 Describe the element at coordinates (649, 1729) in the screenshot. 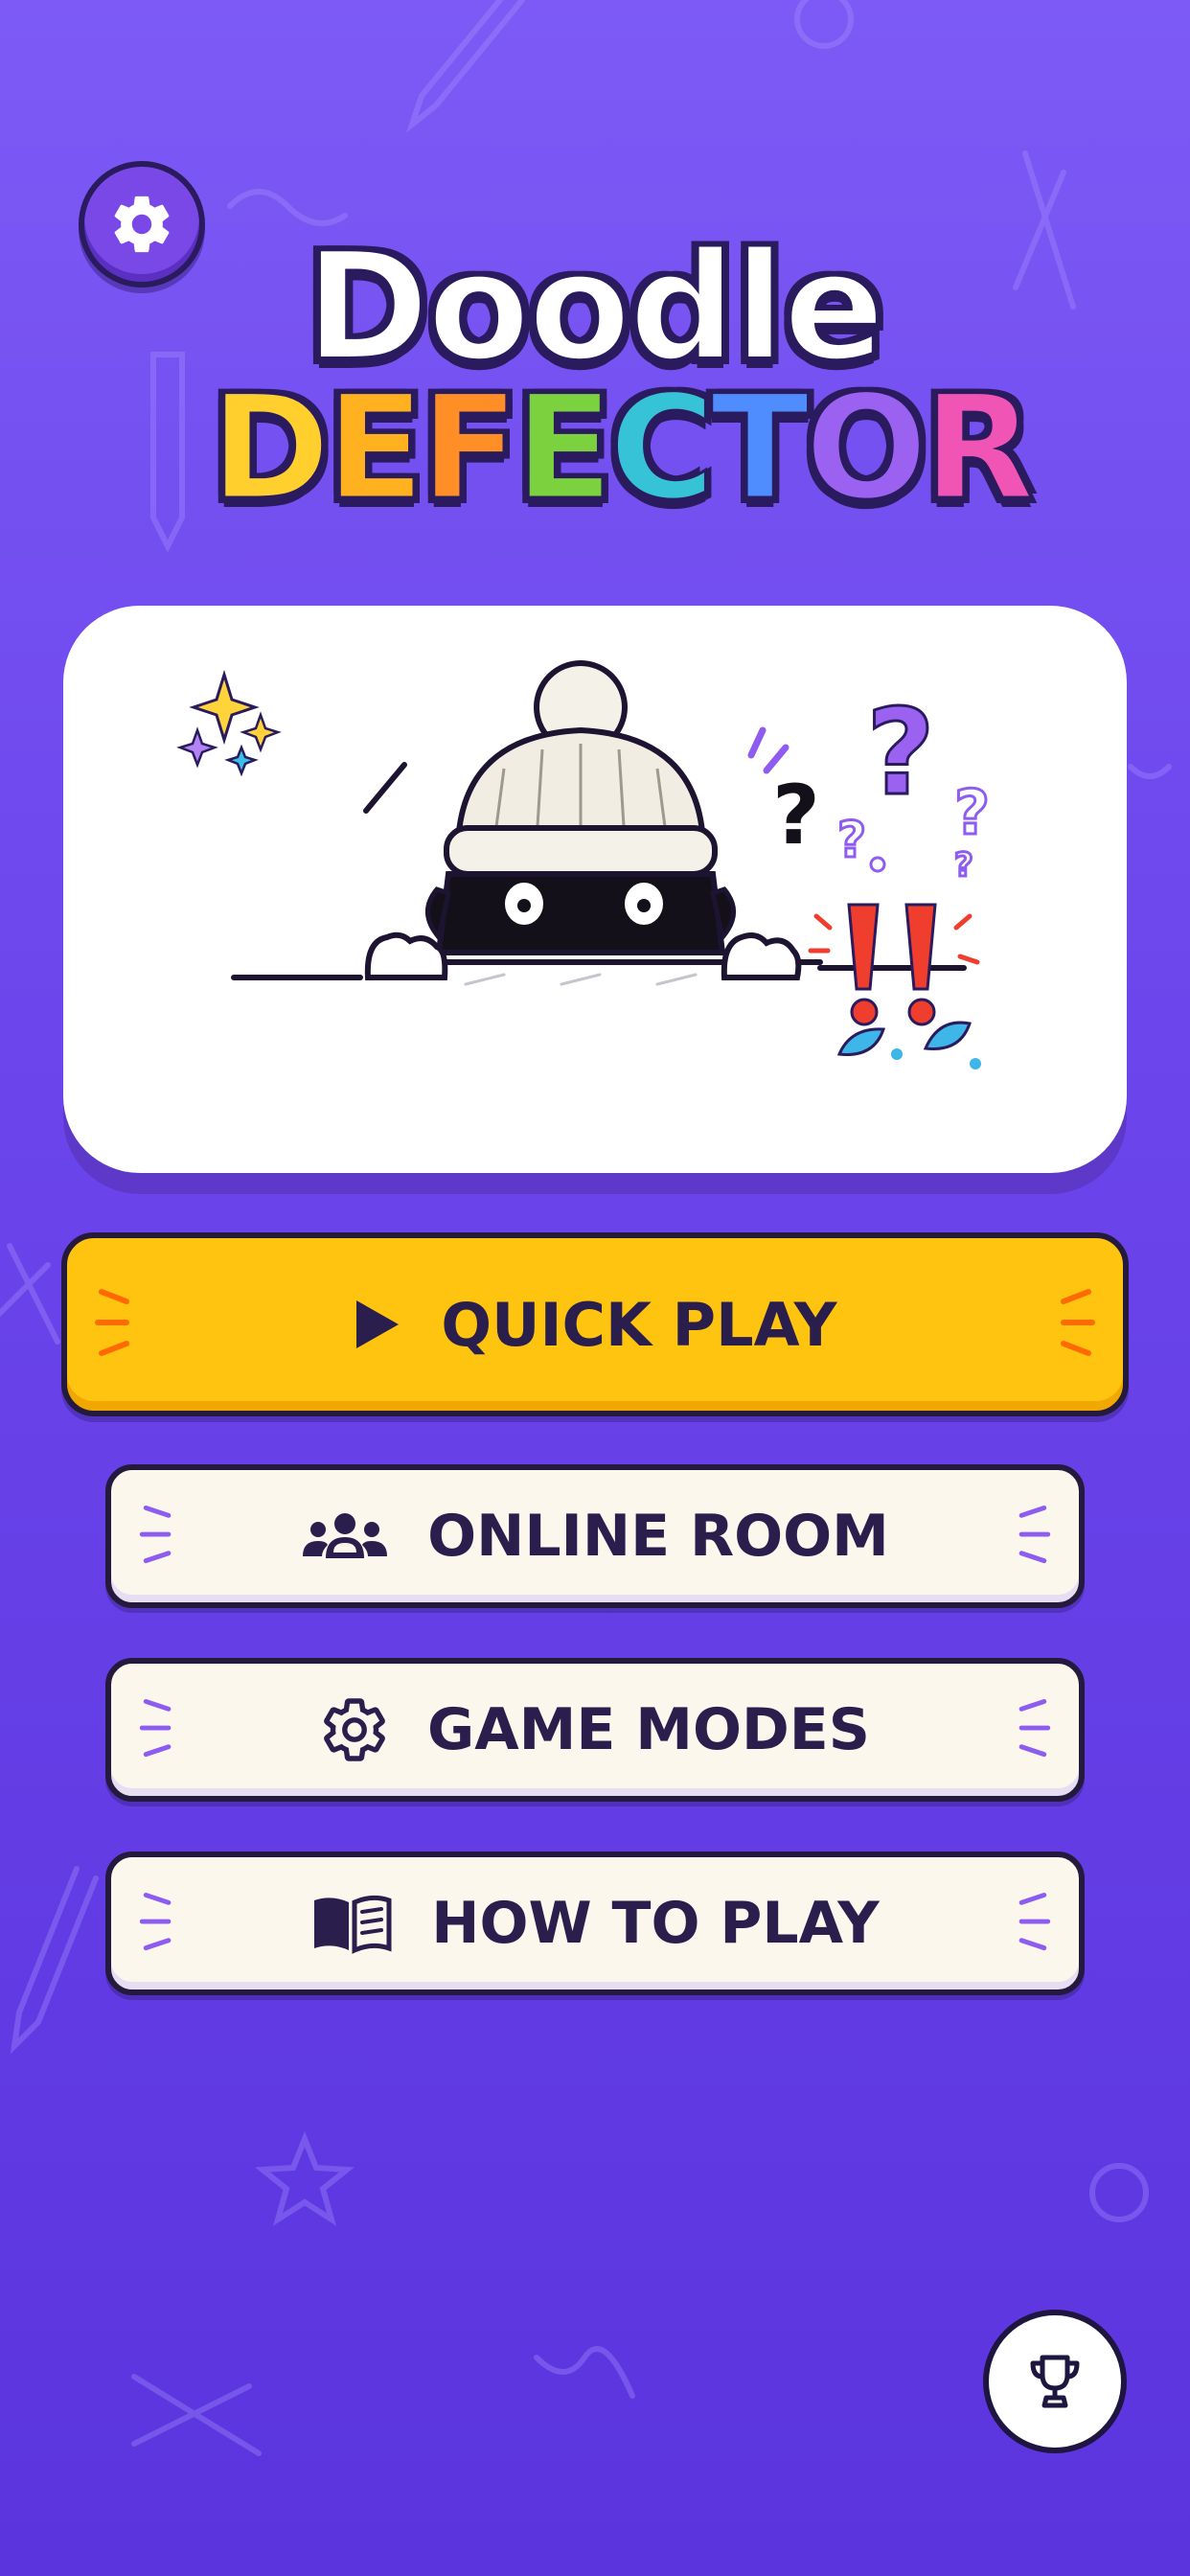

I see `game-modes-label: GAME MODES` at that location.